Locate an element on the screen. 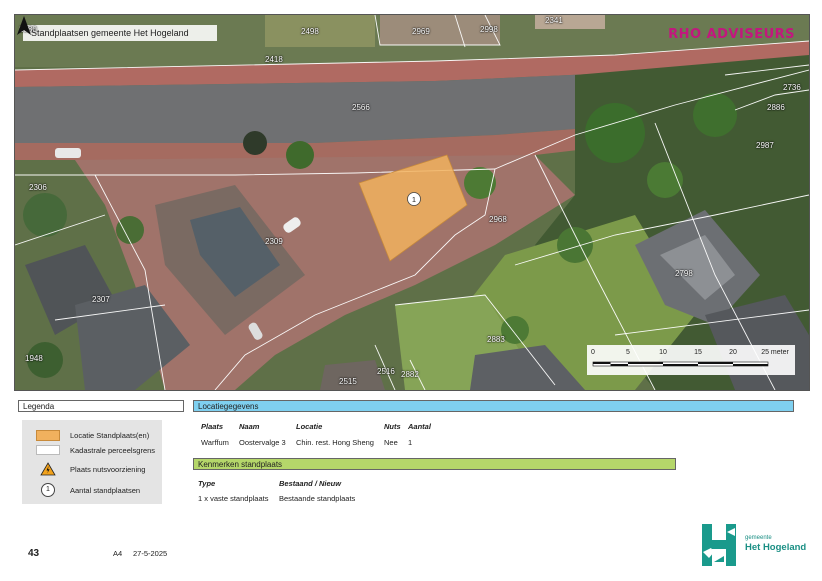 The image size is (822, 581). kenmerken-header: Kenmerken standplaats is located at coordinates (434, 464).